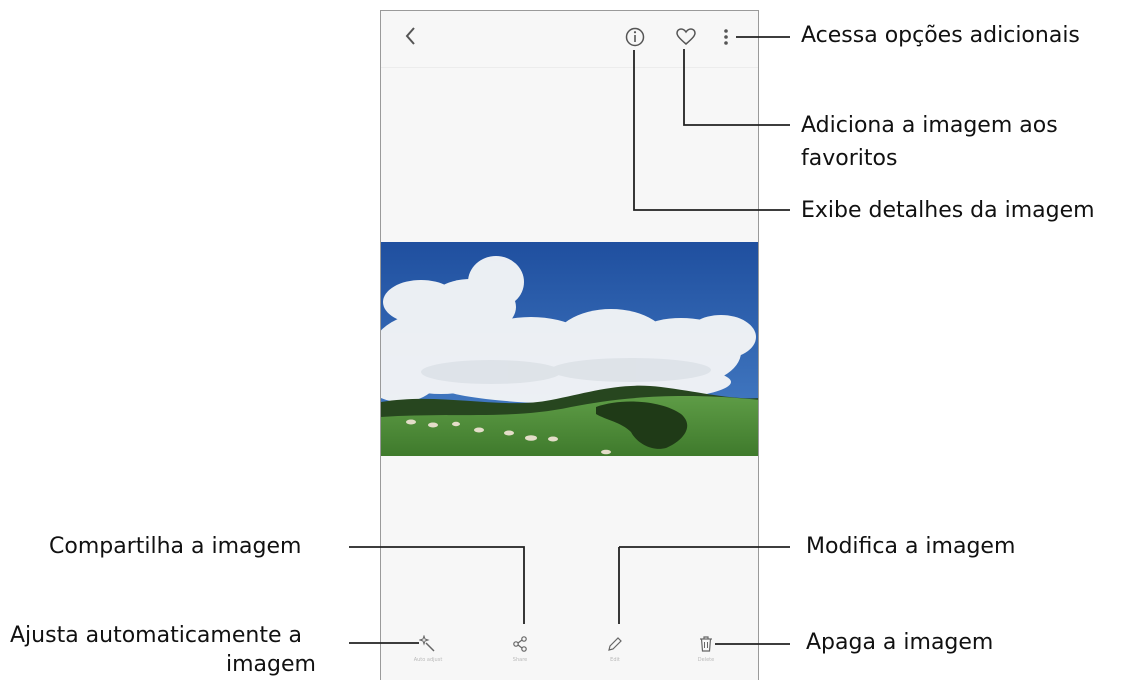  Describe the element at coordinates (900, 642) in the screenshot. I see `callout-delete: Apaga a imagem` at that location.